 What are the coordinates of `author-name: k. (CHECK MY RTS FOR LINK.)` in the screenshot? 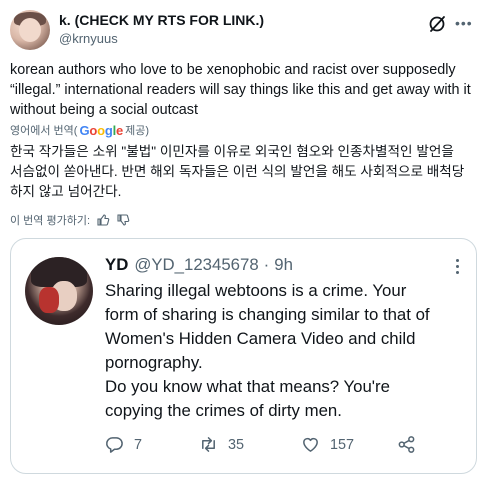 It's located at (161, 20).